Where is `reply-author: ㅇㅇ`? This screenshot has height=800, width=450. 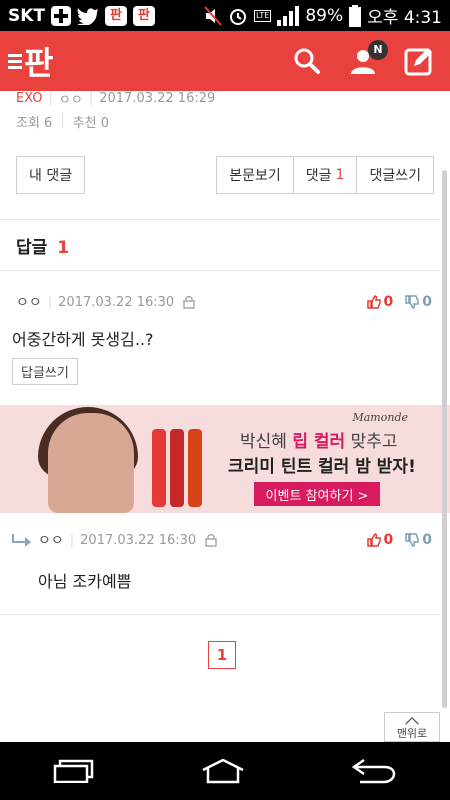 reply-author: ㅇㅇ is located at coordinates (51, 541).